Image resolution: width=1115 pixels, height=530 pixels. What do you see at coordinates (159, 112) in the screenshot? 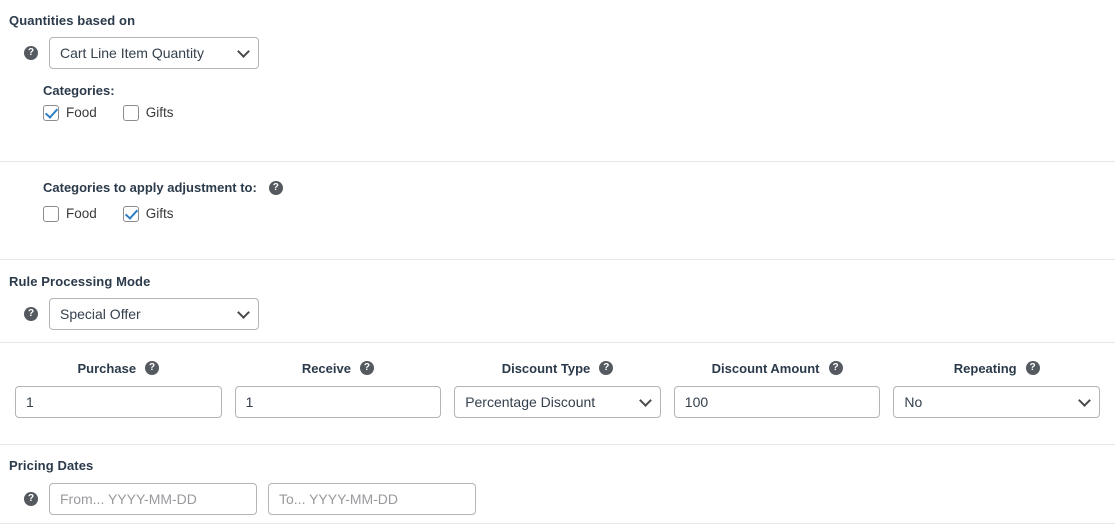
I see `checkbox-label-gifts: Gifts` at bounding box center [159, 112].